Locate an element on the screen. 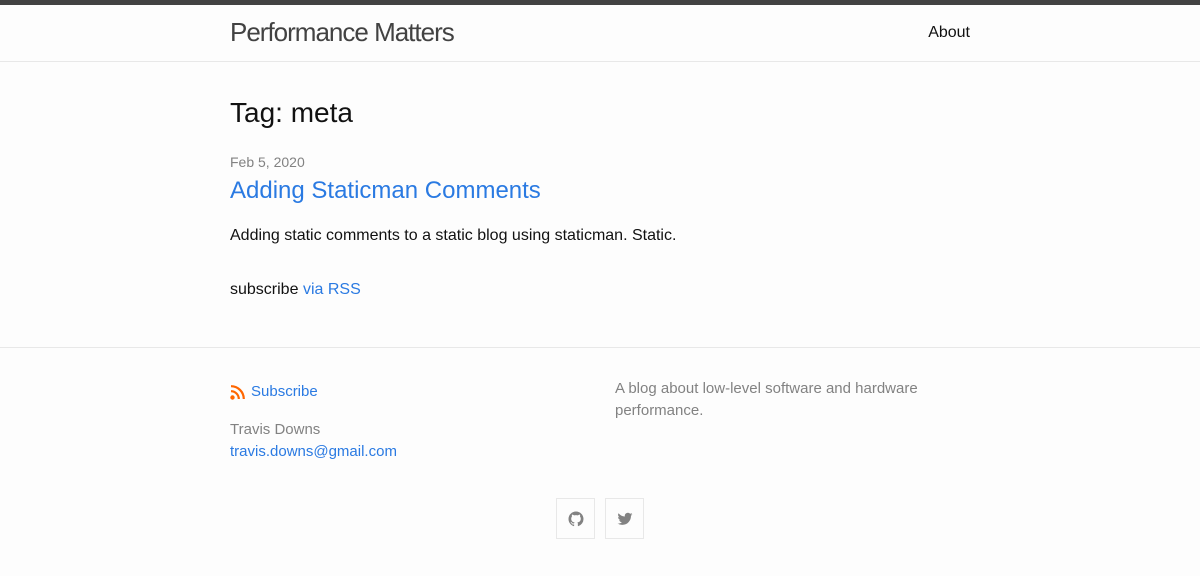 This screenshot has height=576, width=1200. footer-subscribe: Subscribe is located at coordinates (410, 392).